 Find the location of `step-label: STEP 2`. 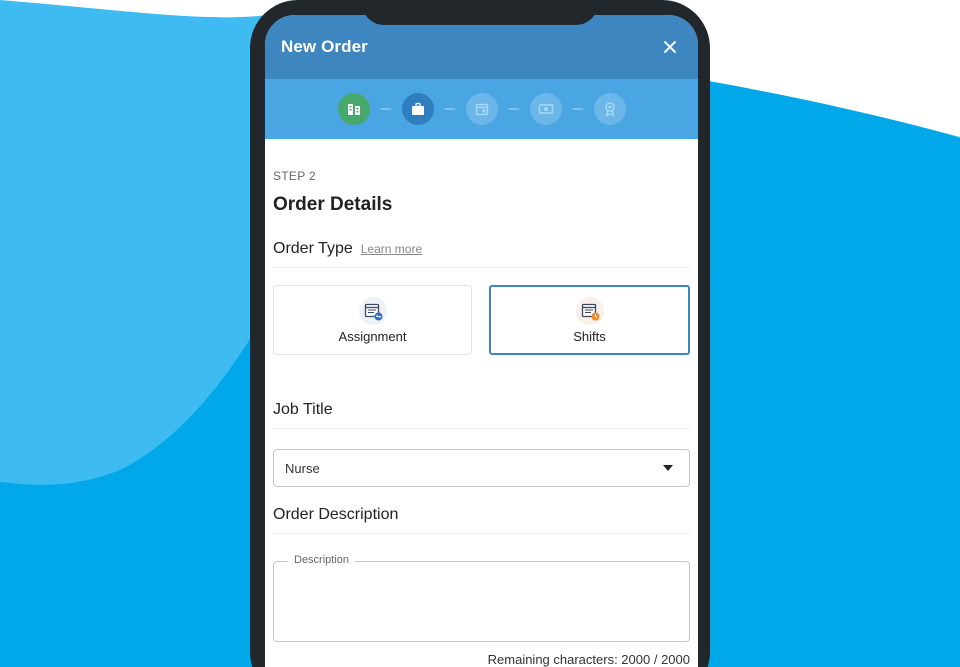

step-label: STEP 2 is located at coordinates (294, 176).